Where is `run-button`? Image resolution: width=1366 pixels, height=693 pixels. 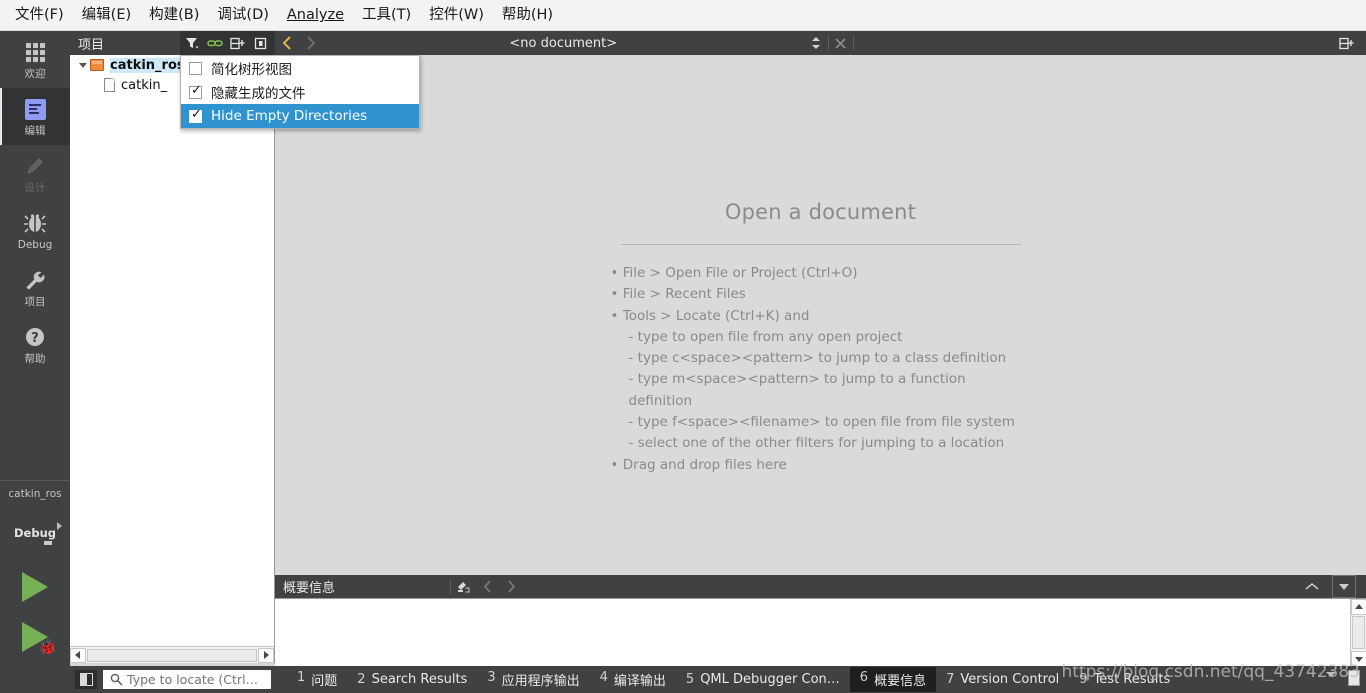 run-button is located at coordinates (35, 587).